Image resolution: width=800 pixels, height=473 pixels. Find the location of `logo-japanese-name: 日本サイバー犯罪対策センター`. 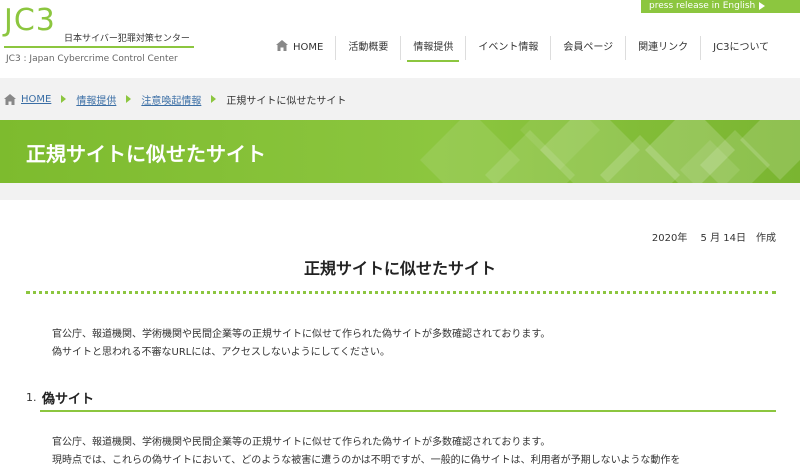

logo-japanese-name: 日本サイバー犯罪対策センター is located at coordinates (127, 39).